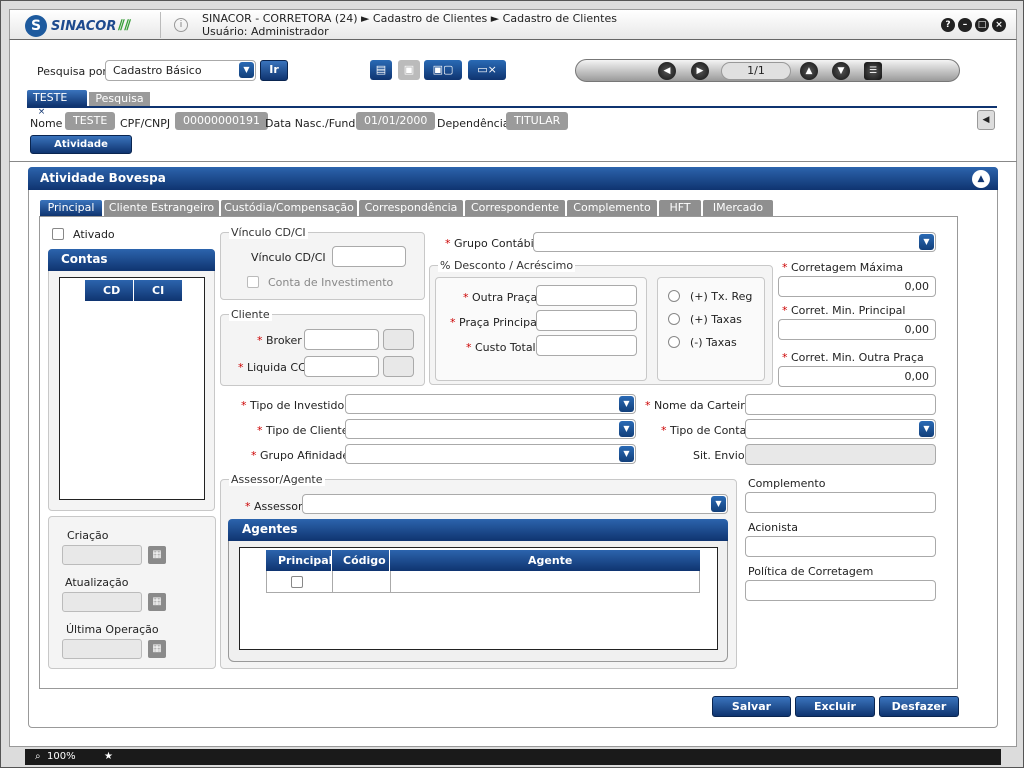 This screenshot has height=768, width=1024. Describe the element at coordinates (119, 99) in the screenshot. I see `doc-tab-pesquisa: Pesquisa` at that location.